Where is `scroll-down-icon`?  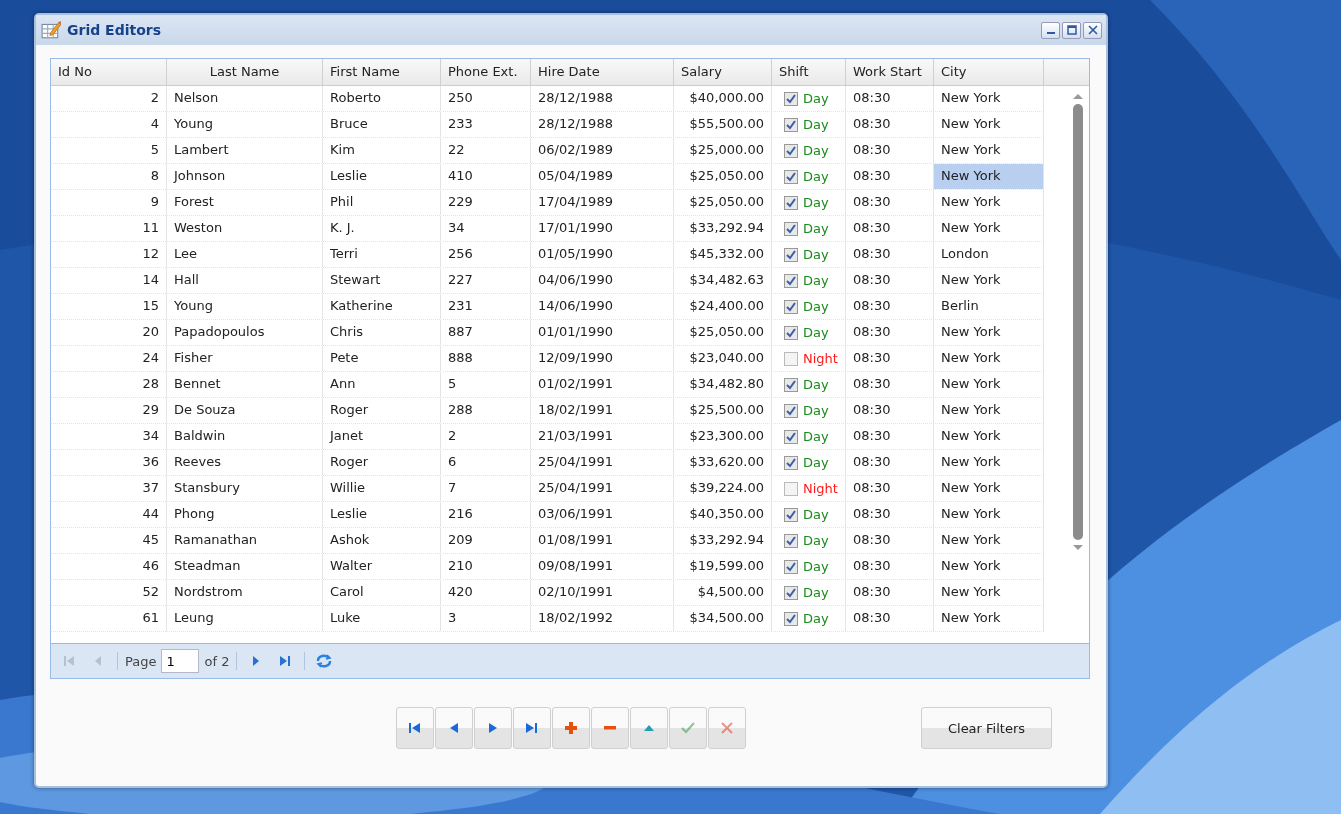 scroll-down-icon is located at coordinates (1078, 548).